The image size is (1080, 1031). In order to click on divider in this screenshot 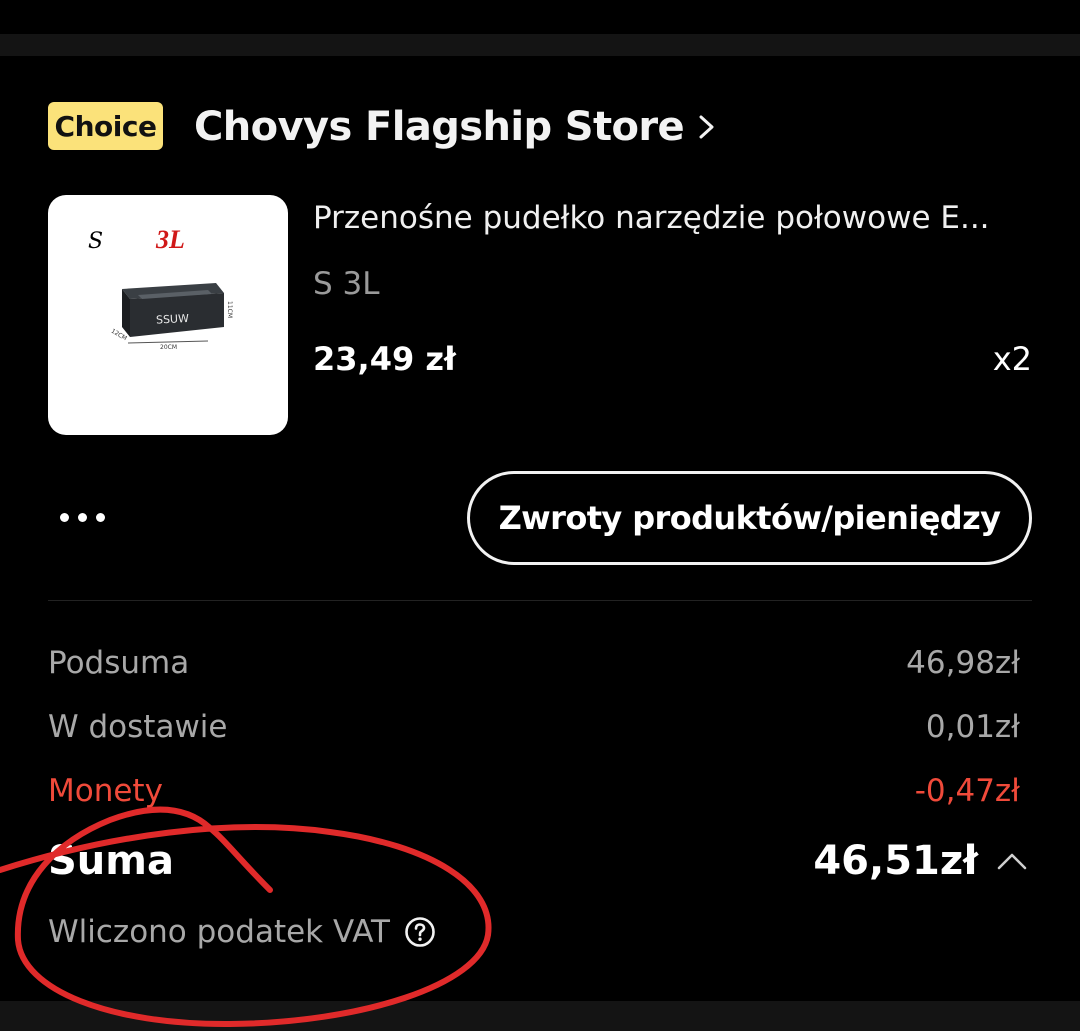, I will do `click(540, 600)`.